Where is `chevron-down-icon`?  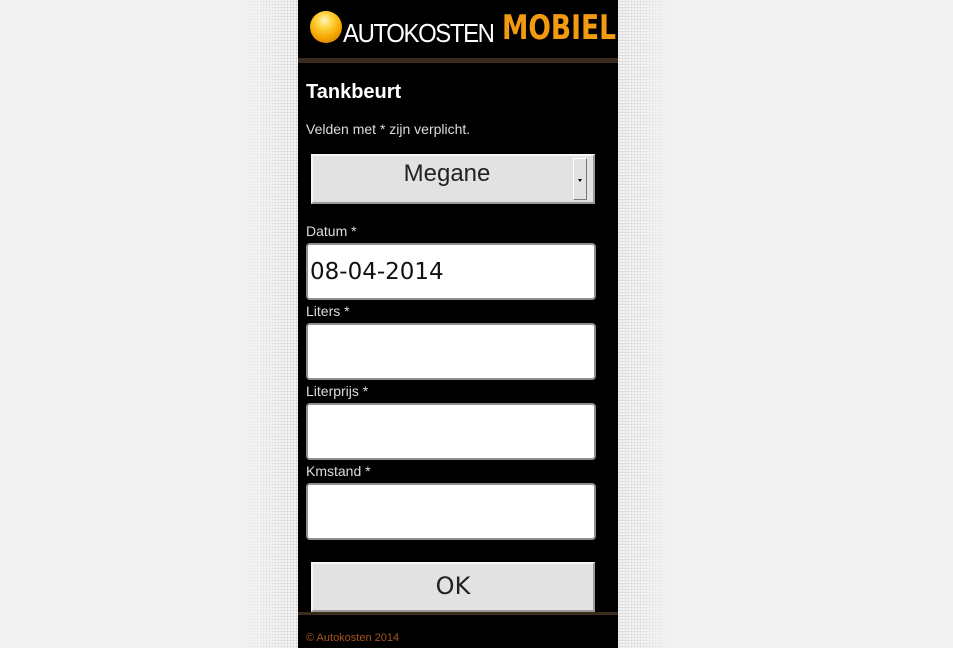
chevron-down-icon is located at coordinates (580, 179).